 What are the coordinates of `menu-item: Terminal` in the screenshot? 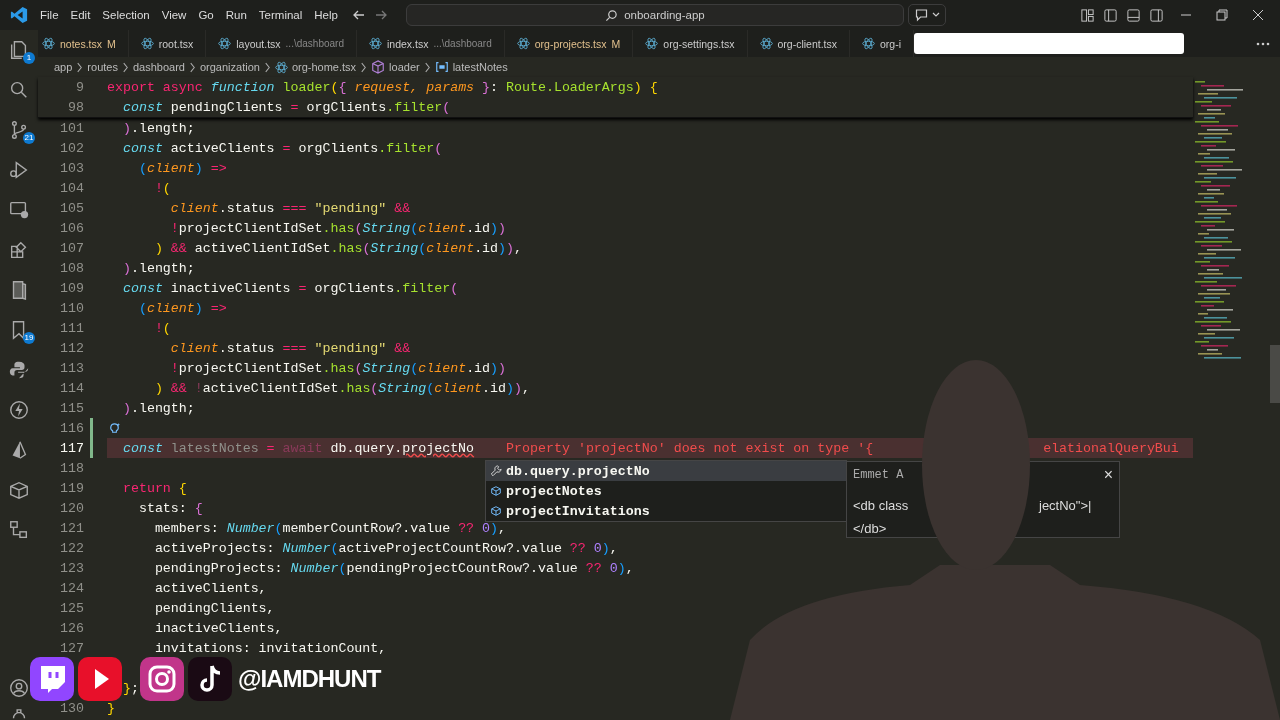 It's located at (280, 15).